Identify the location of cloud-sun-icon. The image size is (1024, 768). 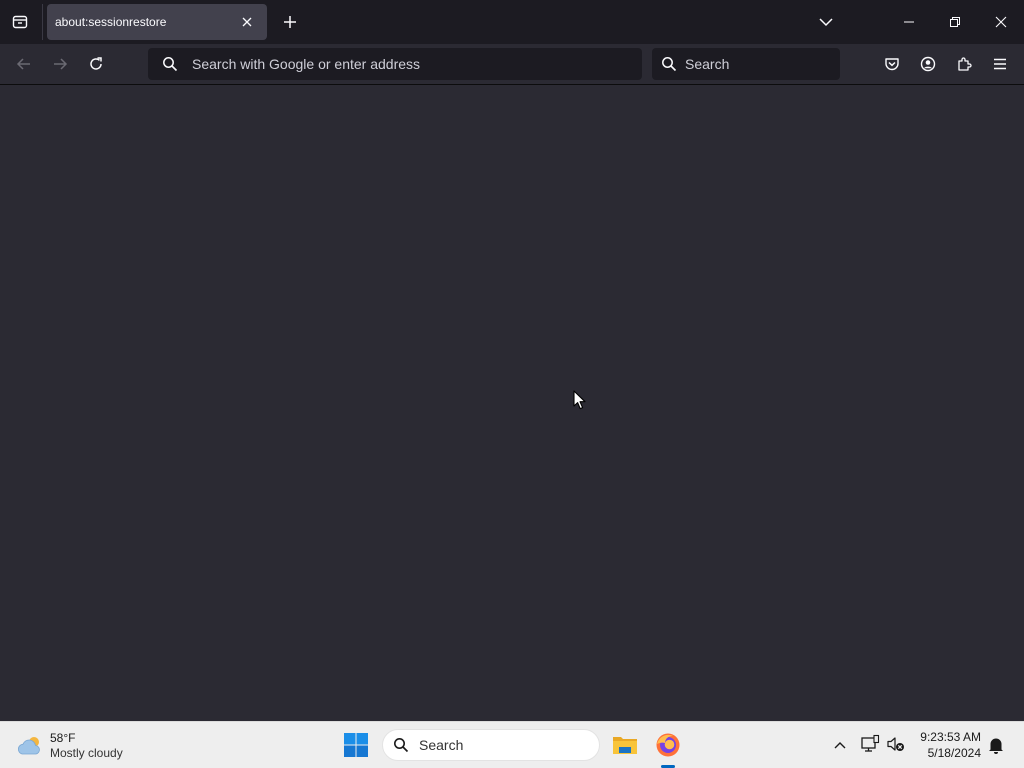
(28, 746).